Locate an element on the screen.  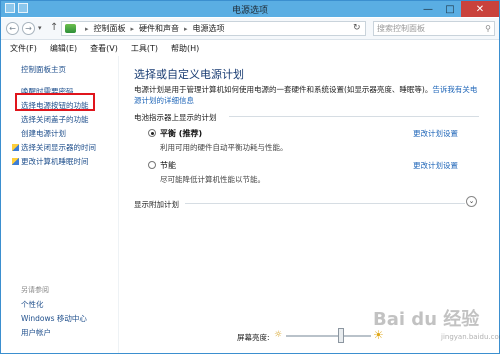
search-input: 搜索控制面板 ⚲ is located at coordinates (434, 28).